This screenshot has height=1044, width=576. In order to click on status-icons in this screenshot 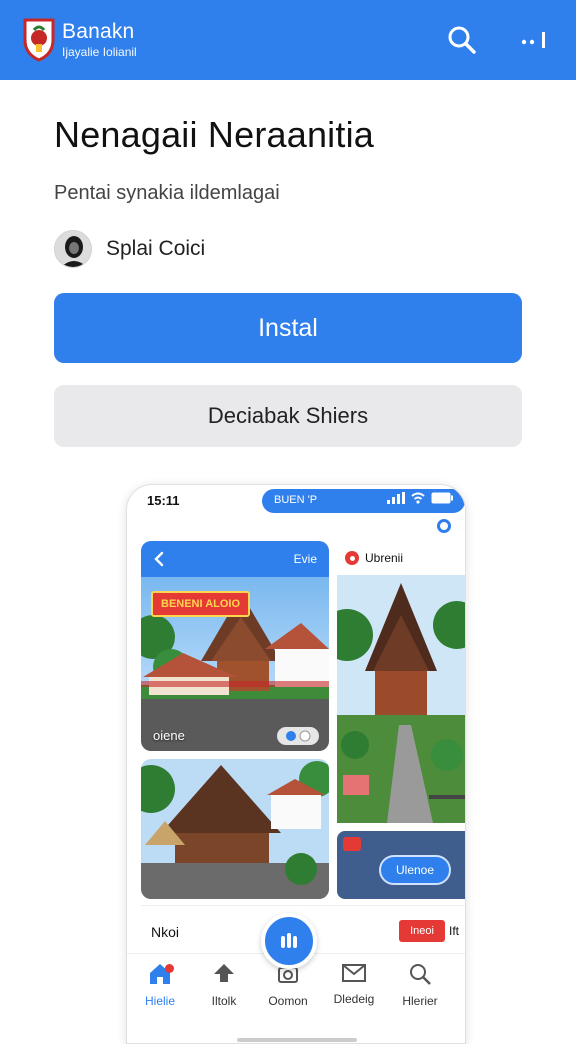, I will do `click(420, 498)`.